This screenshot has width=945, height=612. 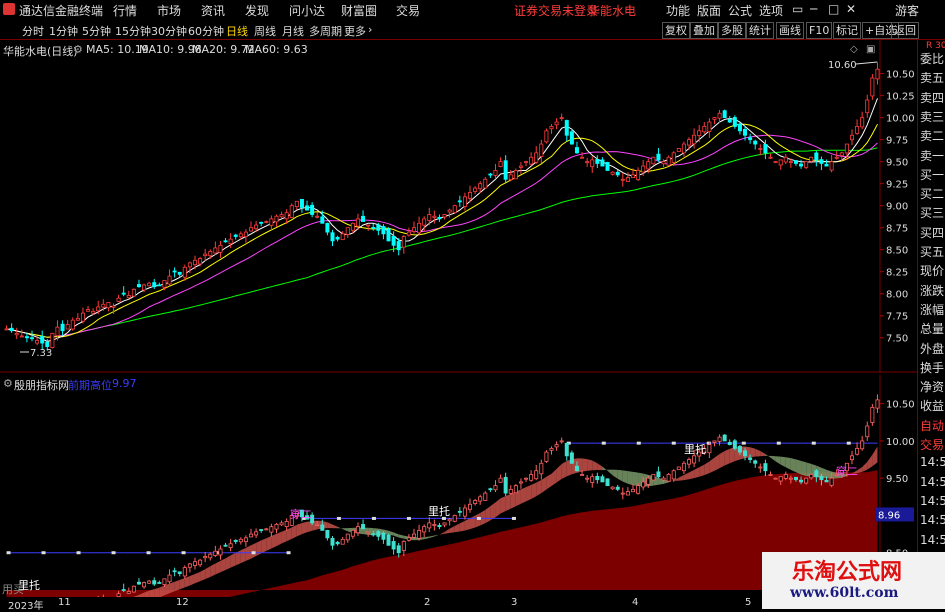 What do you see at coordinates (932, 386) in the screenshot?
I see `side-item-17: 净资` at bounding box center [932, 386].